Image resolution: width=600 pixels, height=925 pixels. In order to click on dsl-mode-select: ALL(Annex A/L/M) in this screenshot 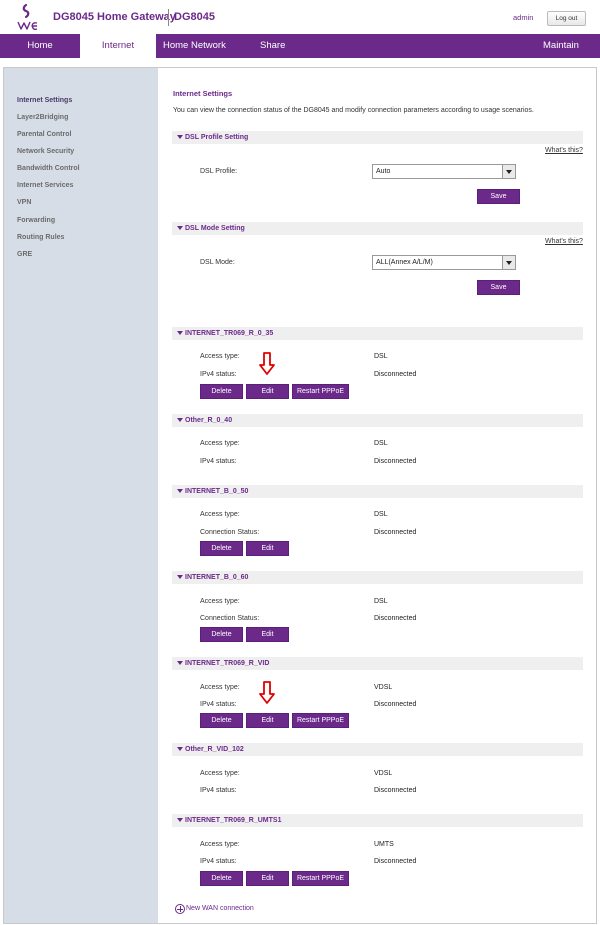, I will do `click(444, 262)`.